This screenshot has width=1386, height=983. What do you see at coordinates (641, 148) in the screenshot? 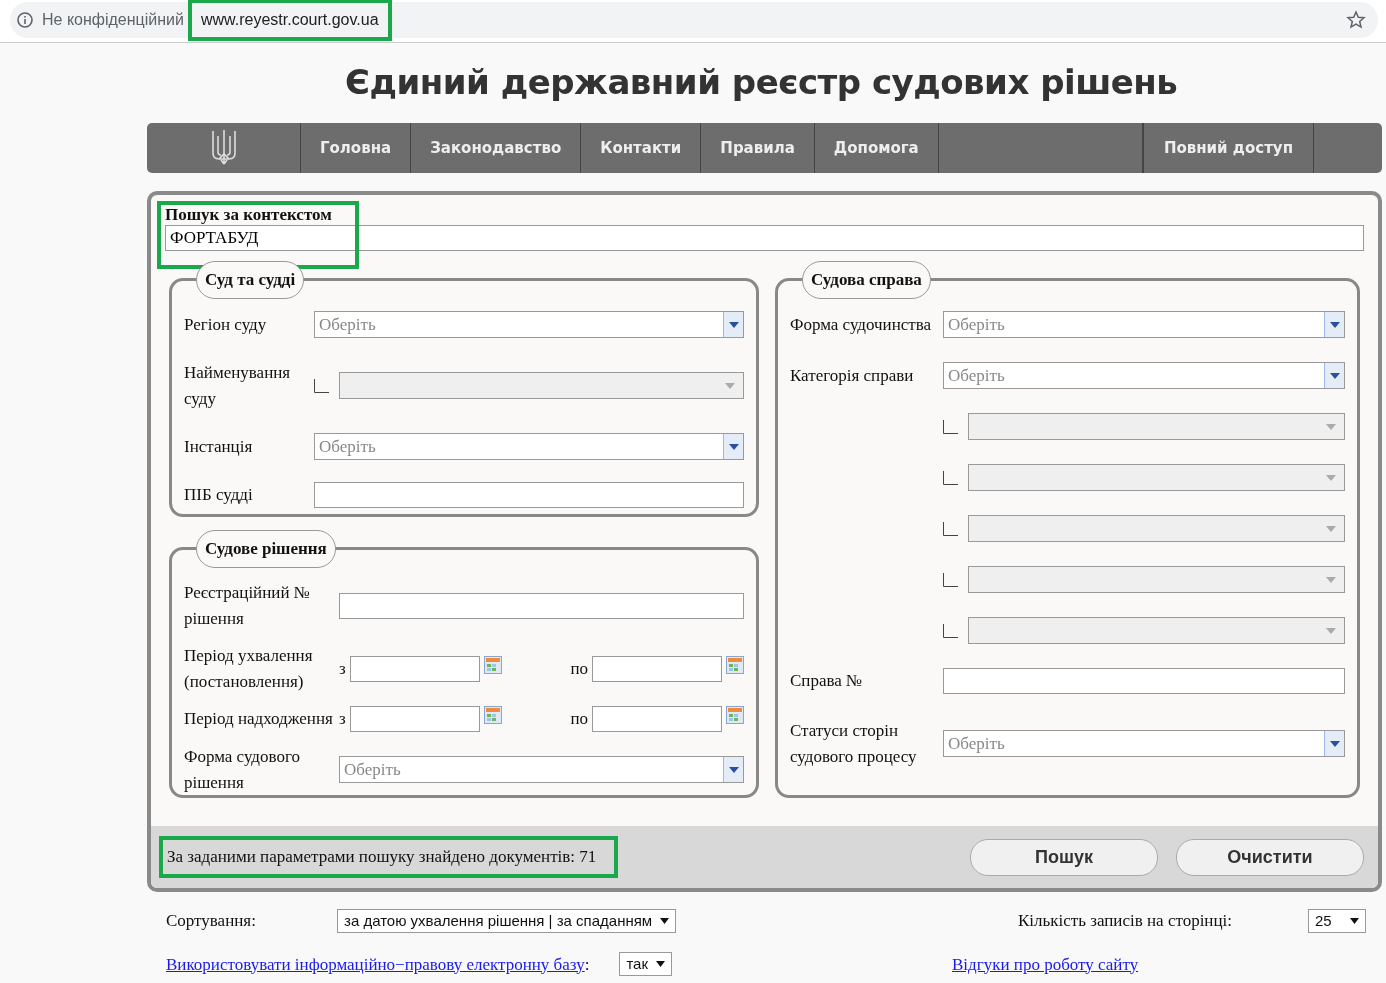
I see `nav-link: Контакти` at bounding box center [641, 148].